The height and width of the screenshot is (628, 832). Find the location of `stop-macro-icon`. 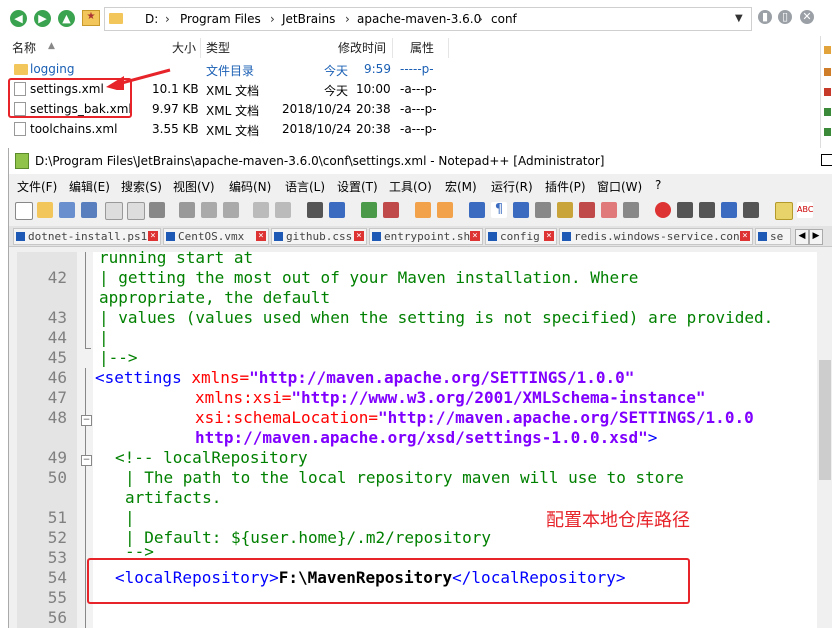

stop-macro-icon is located at coordinates (685, 210).